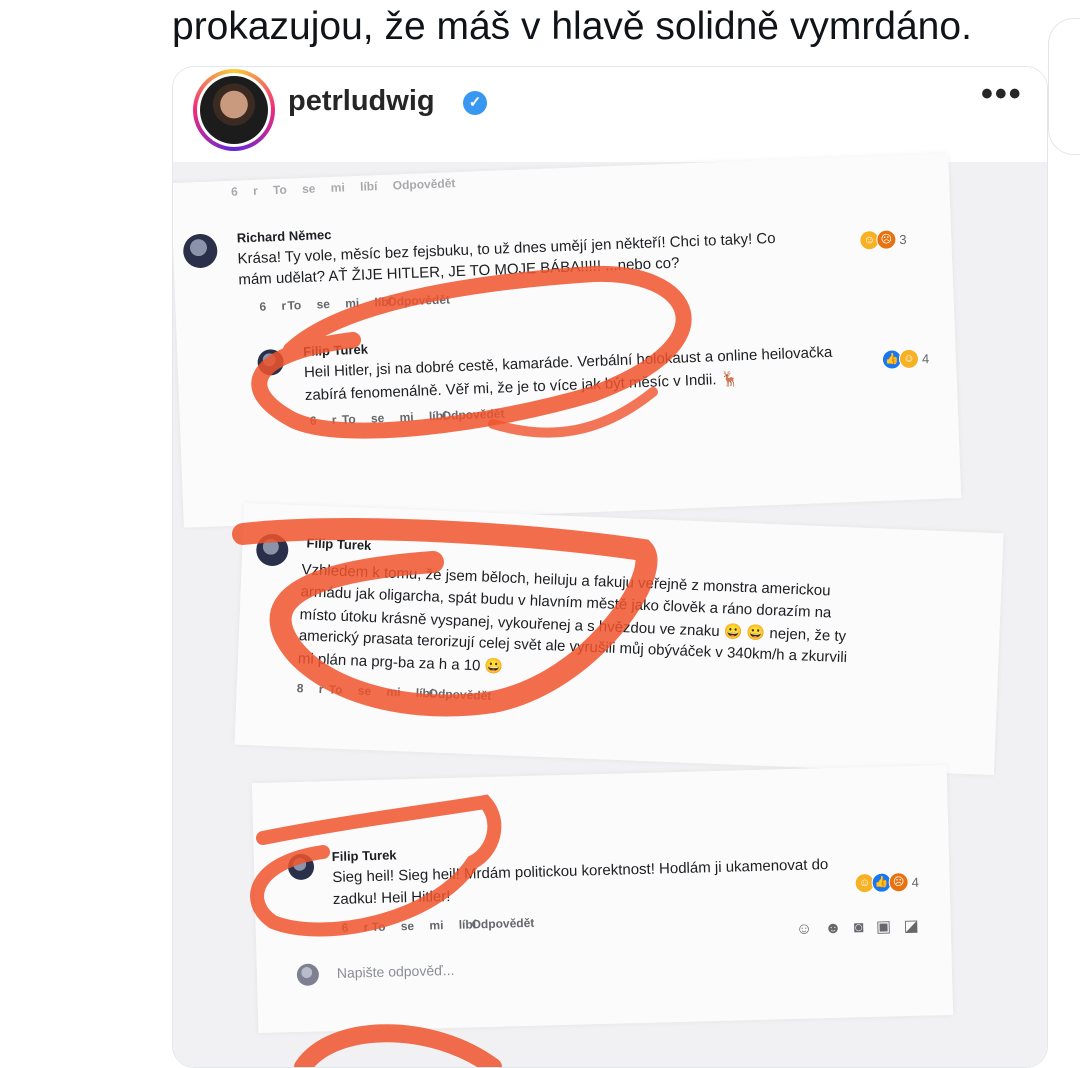 The height and width of the screenshot is (1068, 1080). I want to click on adjacent-card-edge, so click(1064, 86).